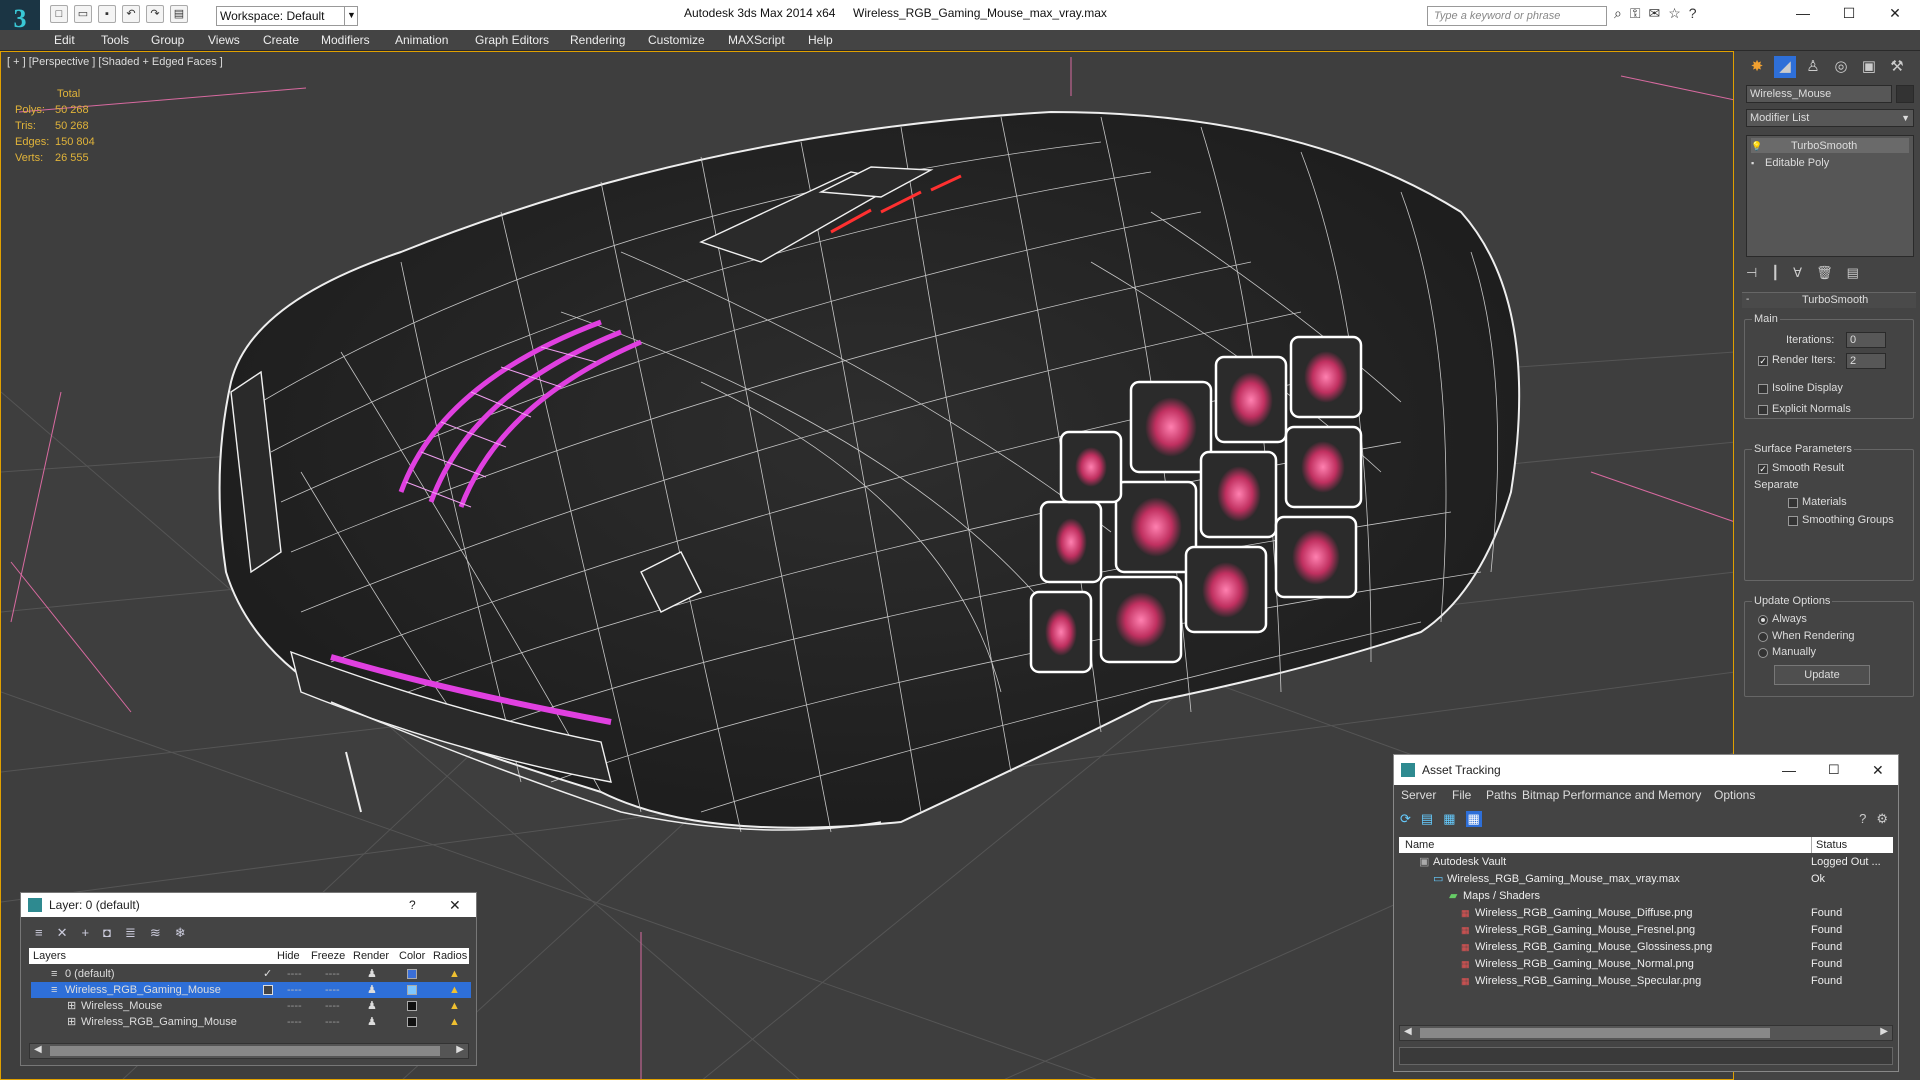  I want to click on select-objects-icon: ◘, so click(107, 933).